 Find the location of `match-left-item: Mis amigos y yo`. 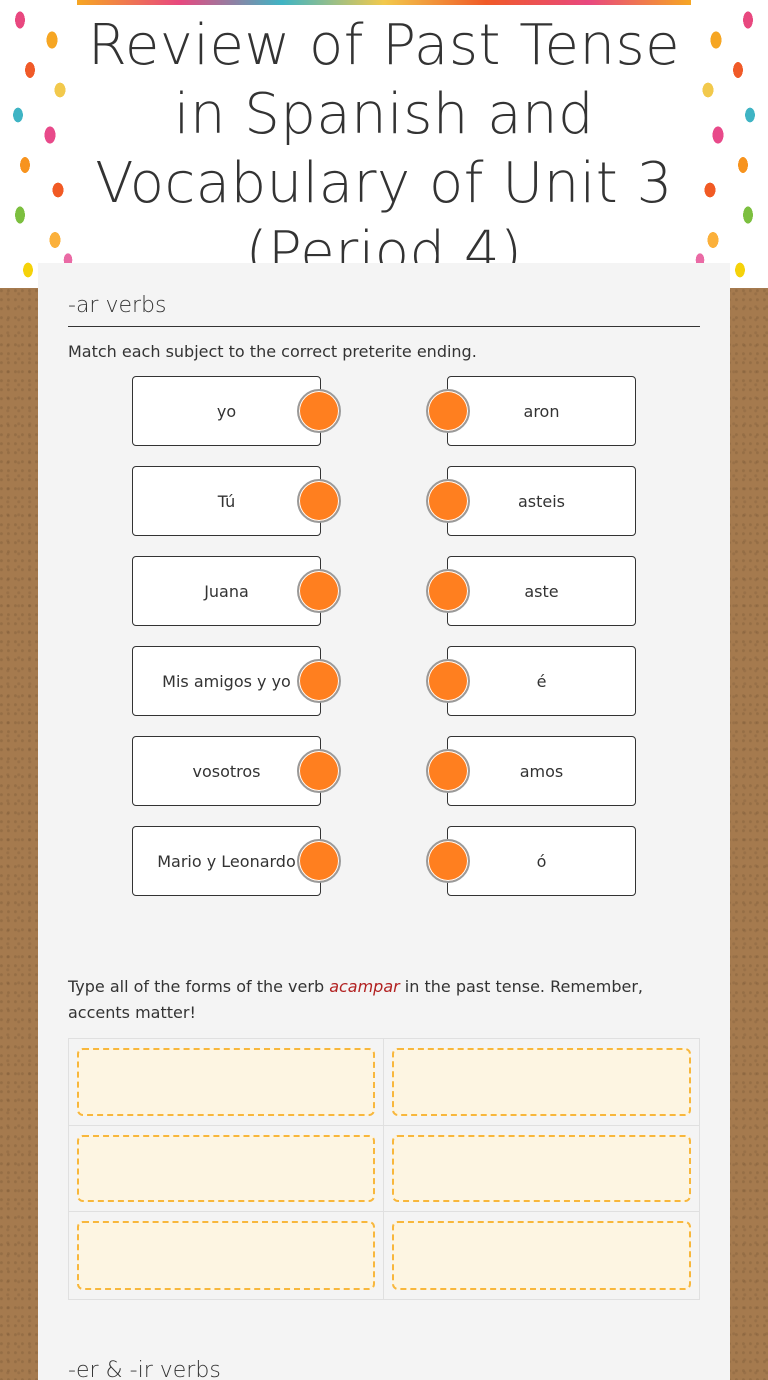

match-left-item: Mis amigos y yo is located at coordinates (226, 681).